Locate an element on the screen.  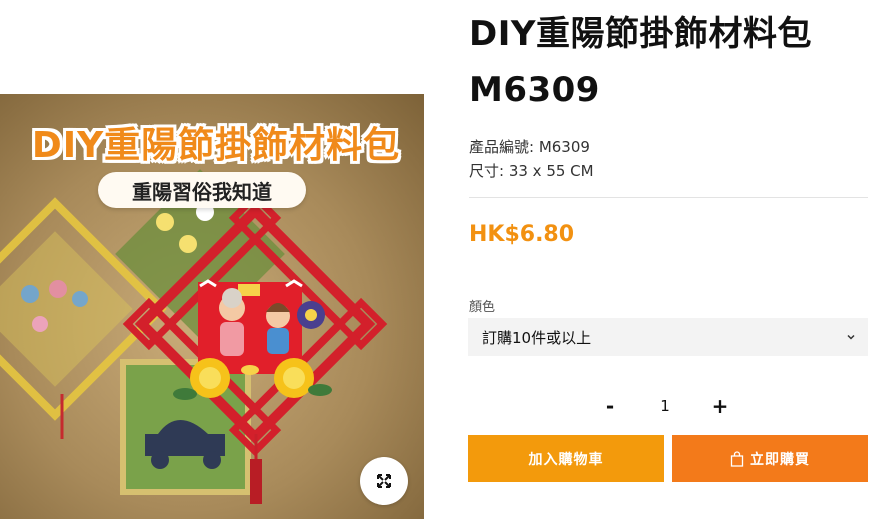
zoom-button is located at coordinates (384, 481).